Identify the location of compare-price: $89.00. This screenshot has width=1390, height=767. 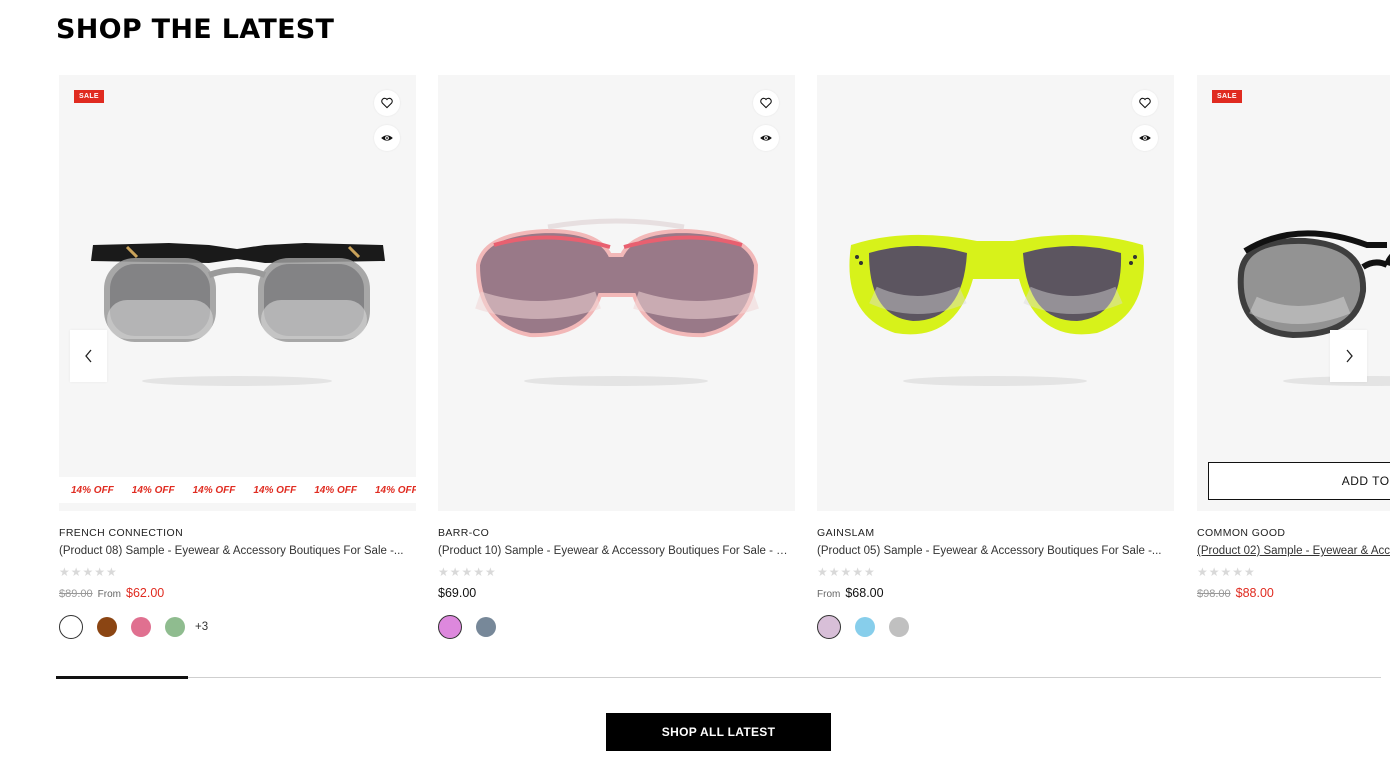
(76, 594).